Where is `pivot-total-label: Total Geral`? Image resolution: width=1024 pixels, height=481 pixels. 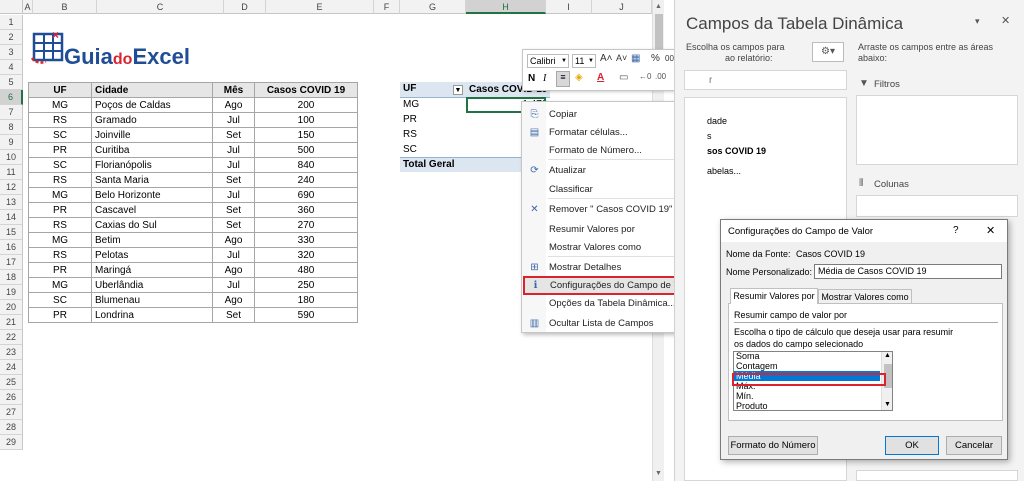
pivot-total-label: Total Geral is located at coordinates (433, 164).